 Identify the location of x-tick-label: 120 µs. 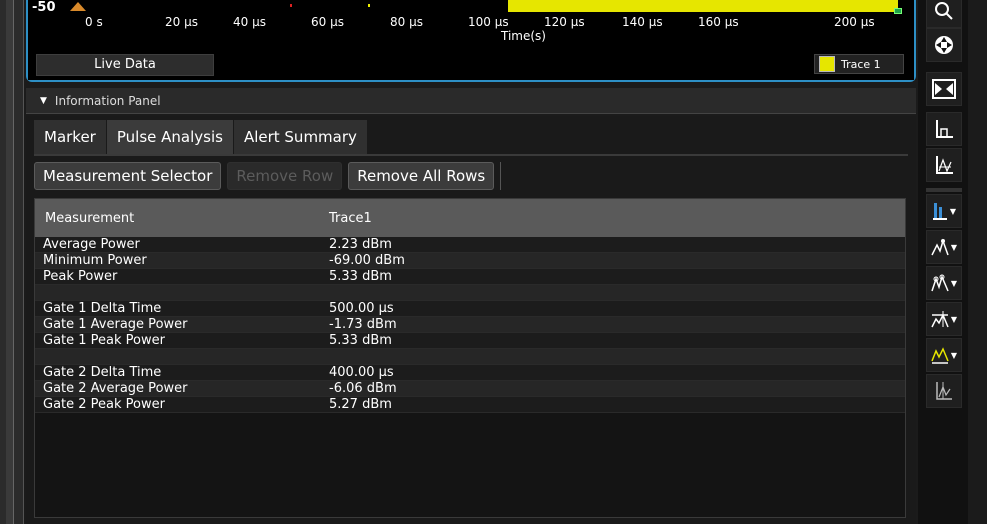
(564, 22).